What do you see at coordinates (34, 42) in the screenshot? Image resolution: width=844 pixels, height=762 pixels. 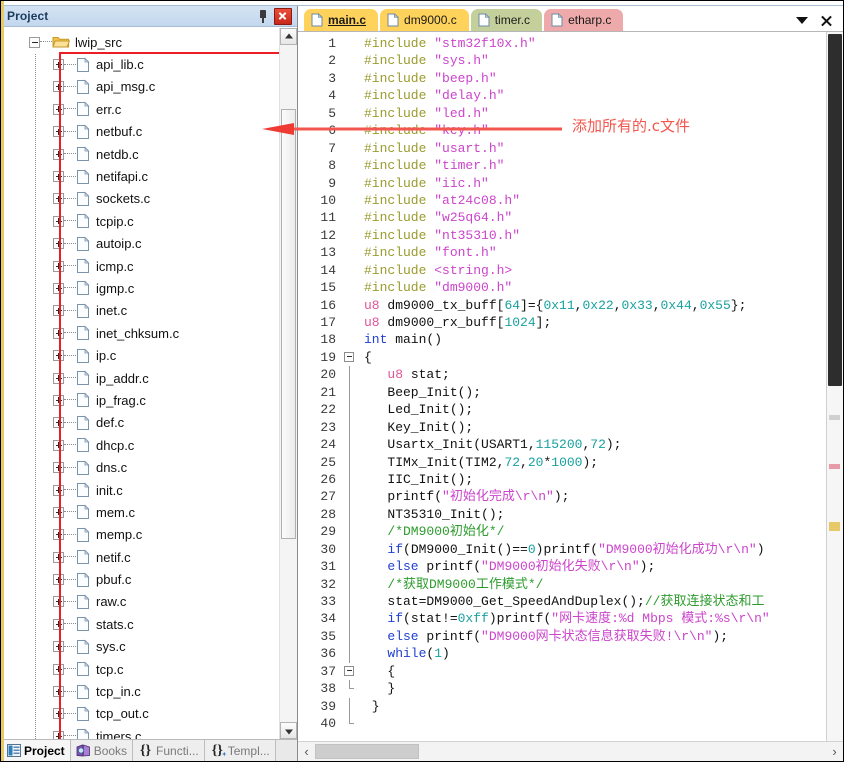 I see `collapse-toggle-icon` at bounding box center [34, 42].